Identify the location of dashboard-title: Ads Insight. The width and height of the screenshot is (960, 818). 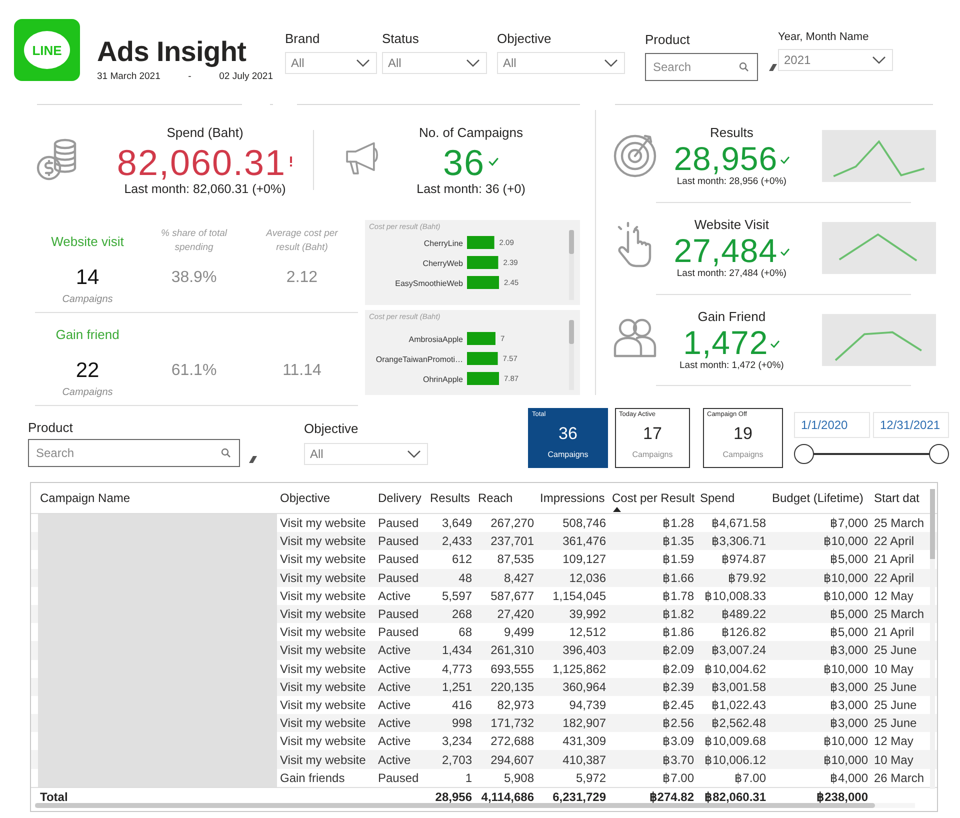
(172, 52).